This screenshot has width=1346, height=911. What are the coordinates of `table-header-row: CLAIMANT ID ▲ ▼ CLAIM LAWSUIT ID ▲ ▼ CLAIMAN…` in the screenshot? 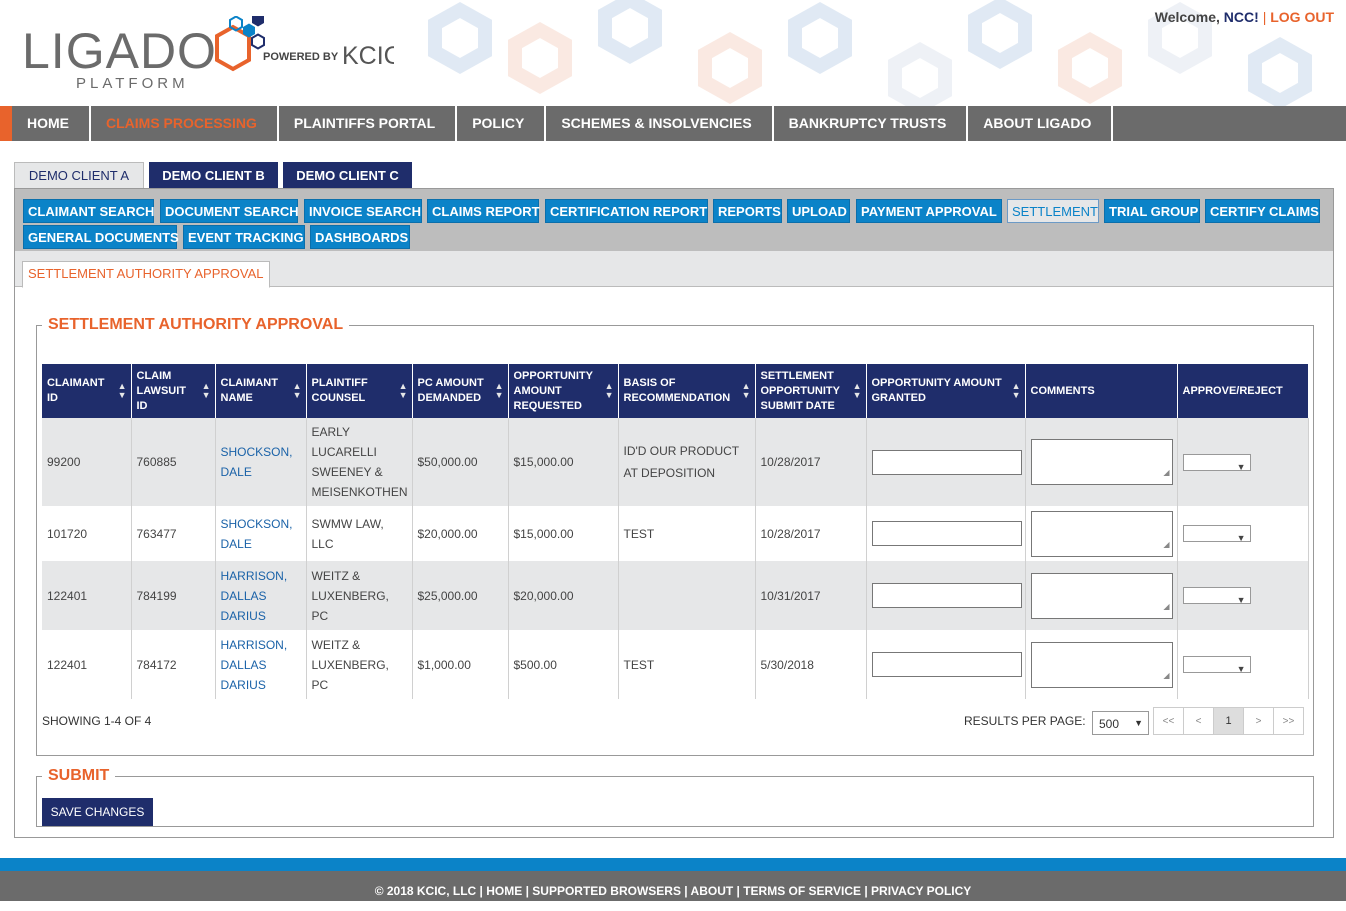 It's located at (675, 391).